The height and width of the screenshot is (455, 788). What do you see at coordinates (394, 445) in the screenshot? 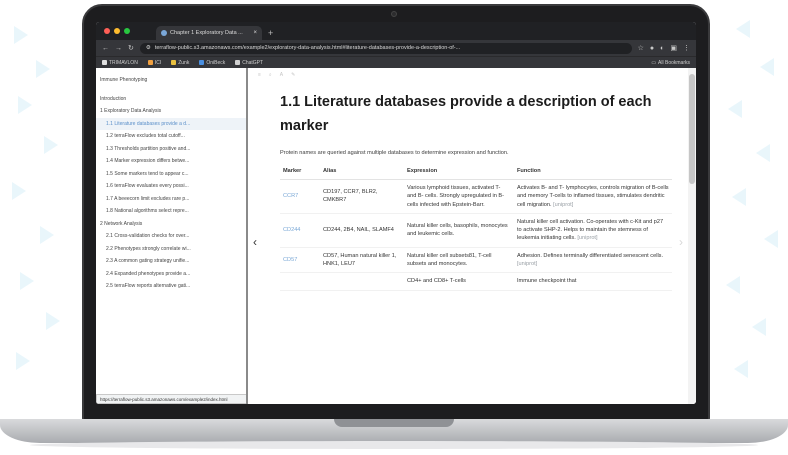
I see `laptop-shadow` at bounding box center [394, 445].